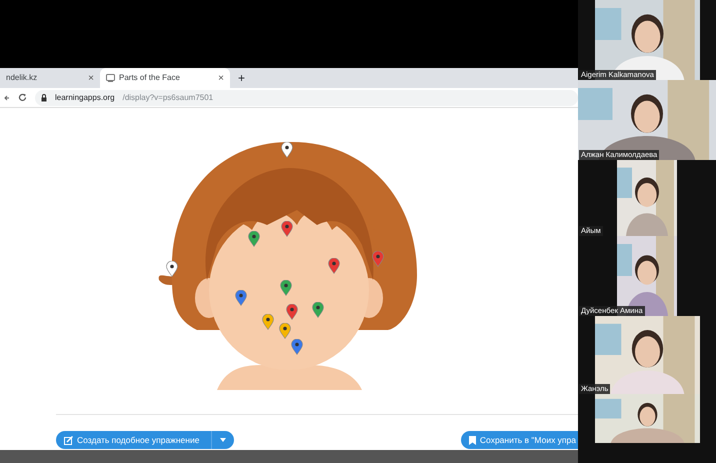 The width and height of the screenshot is (716, 463). What do you see at coordinates (110, 78) in the screenshot?
I see `page-icon` at bounding box center [110, 78].